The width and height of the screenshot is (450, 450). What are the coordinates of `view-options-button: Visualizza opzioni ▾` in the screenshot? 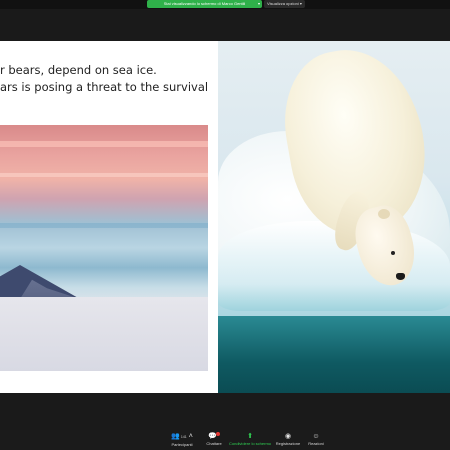 It's located at (284, 4).